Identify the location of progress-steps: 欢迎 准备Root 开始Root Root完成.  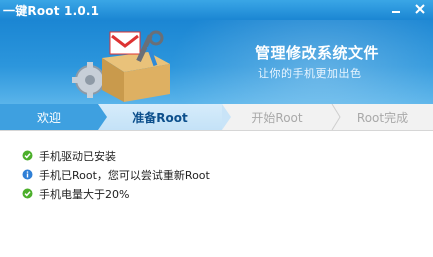
(216, 117).